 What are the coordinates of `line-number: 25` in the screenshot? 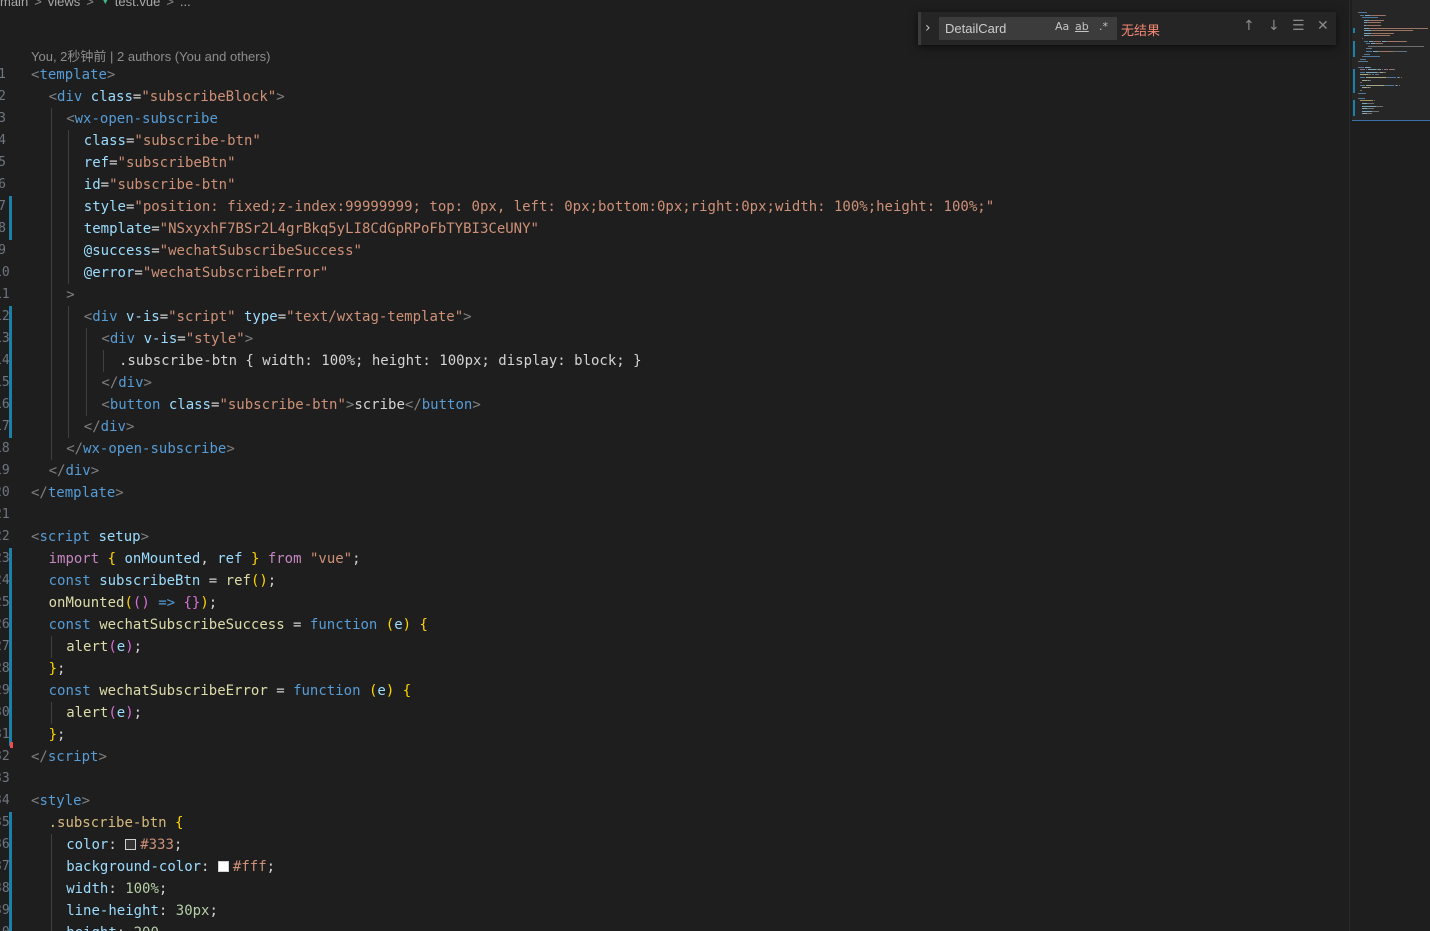 It's located at (5, 602).